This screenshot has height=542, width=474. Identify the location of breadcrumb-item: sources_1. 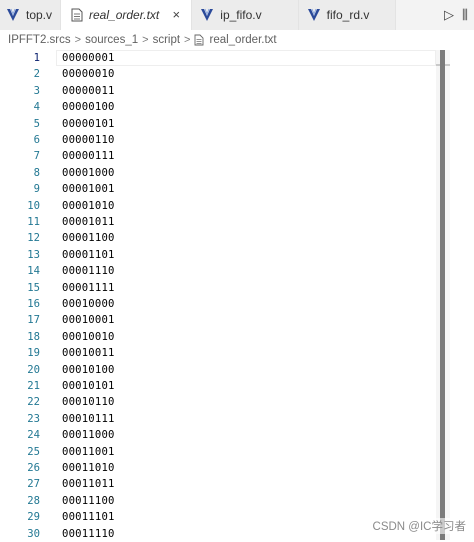
(111, 40).